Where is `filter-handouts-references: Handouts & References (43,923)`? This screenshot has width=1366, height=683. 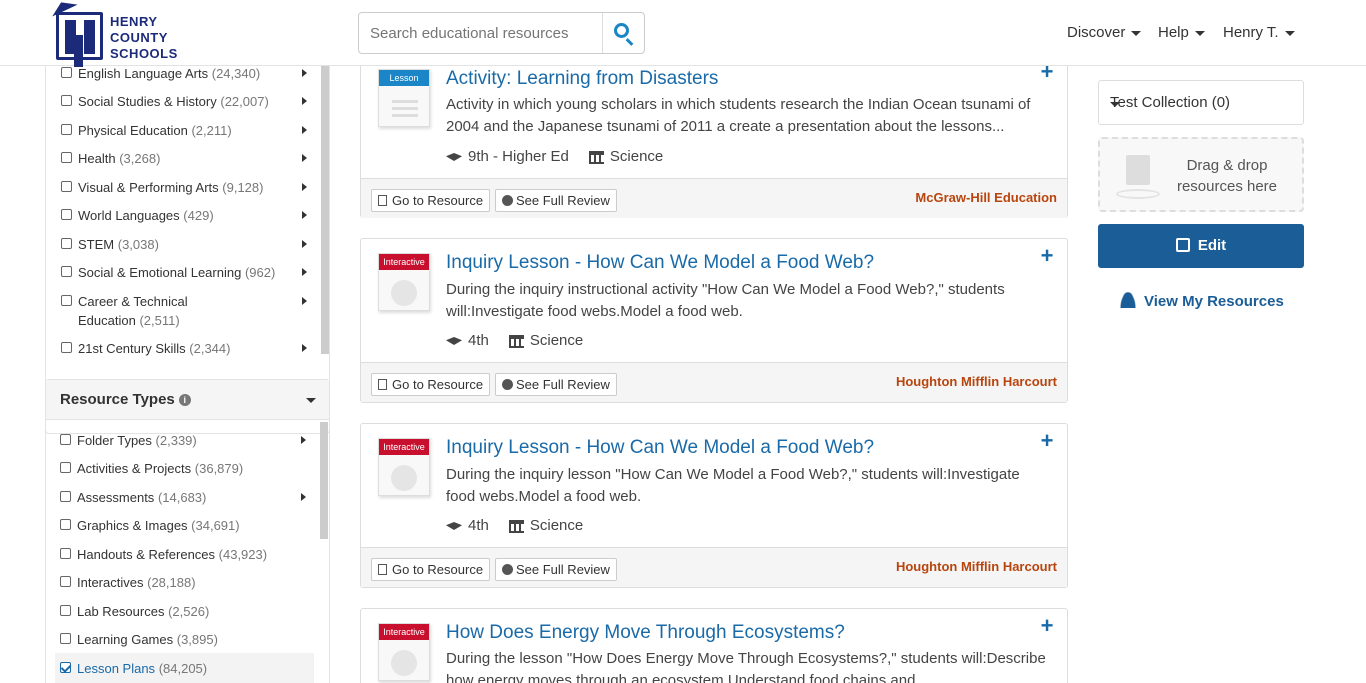 filter-handouts-references: Handouts & References (43,923) is located at coordinates (177, 554).